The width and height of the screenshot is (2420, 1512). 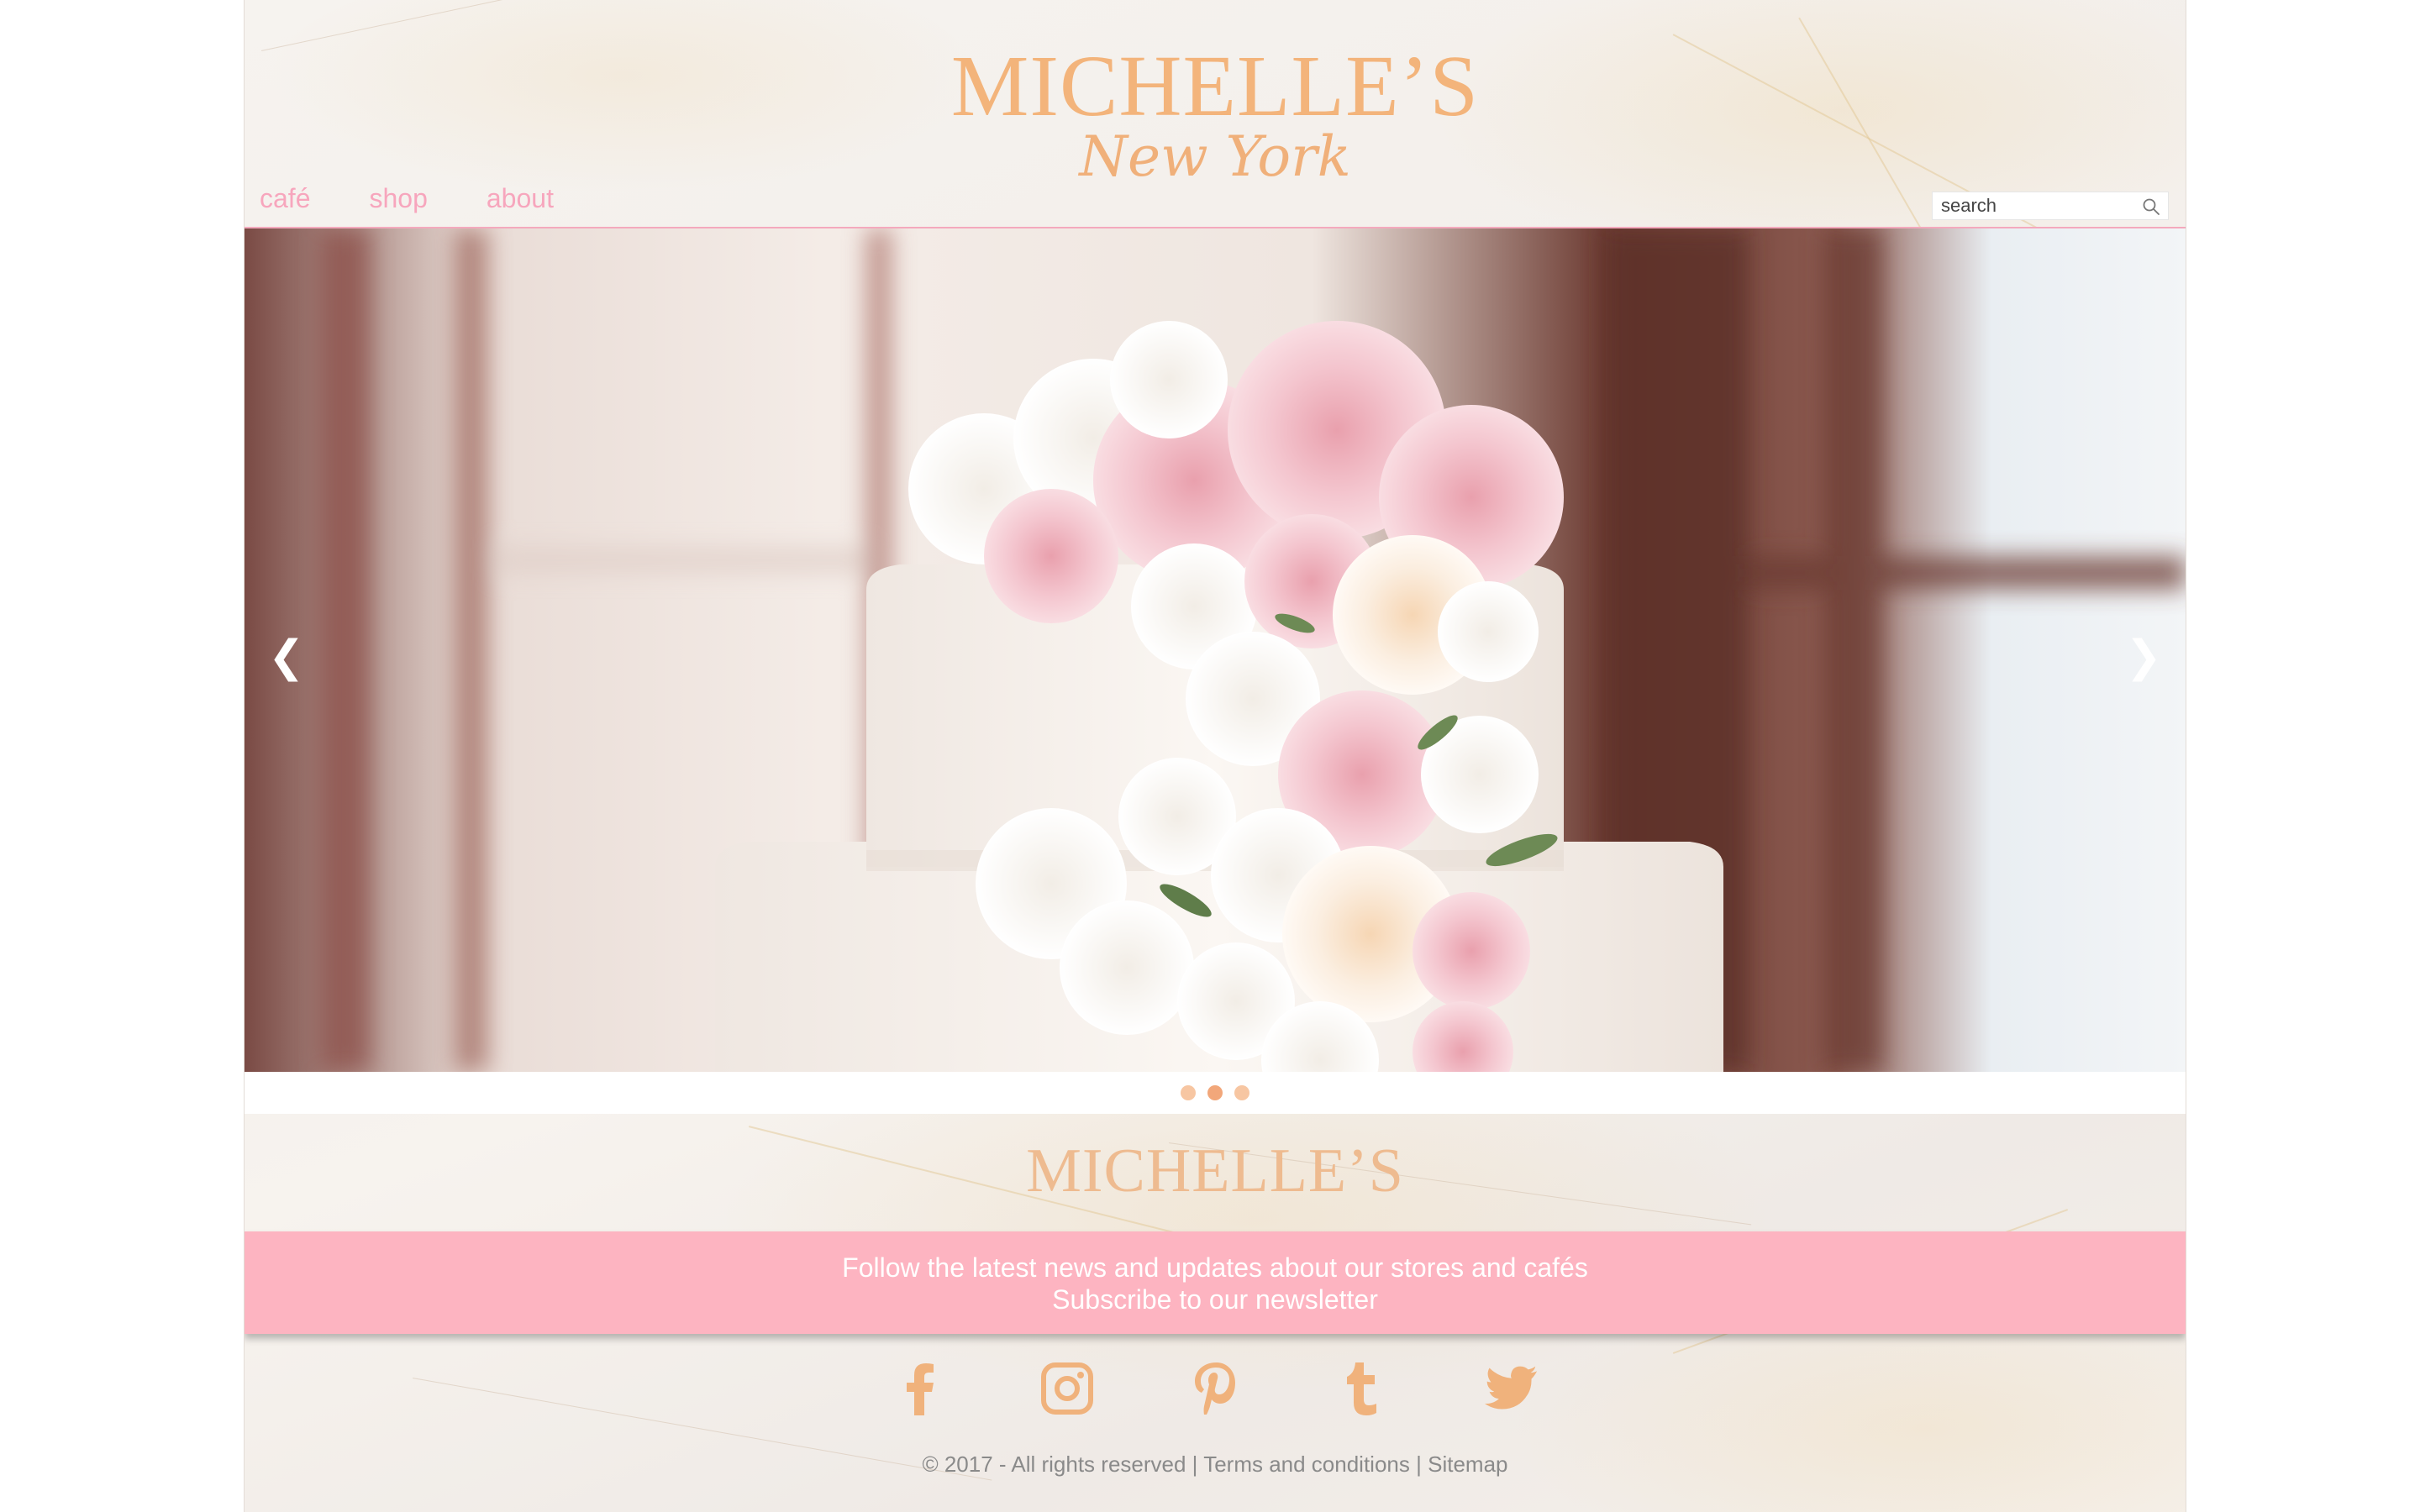 I want to click on newsletter-subscribe-link: Subscribe to our newsletter, so click(x=1215, y=1299).